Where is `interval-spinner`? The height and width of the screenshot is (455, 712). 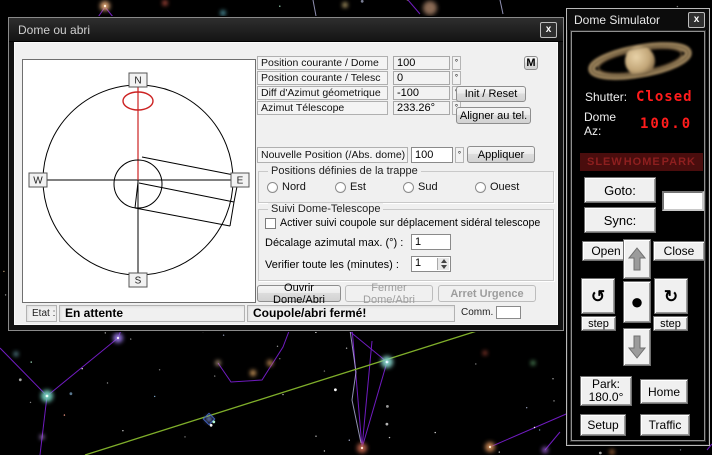
interval-spinner is located at coordinates (443, 264).